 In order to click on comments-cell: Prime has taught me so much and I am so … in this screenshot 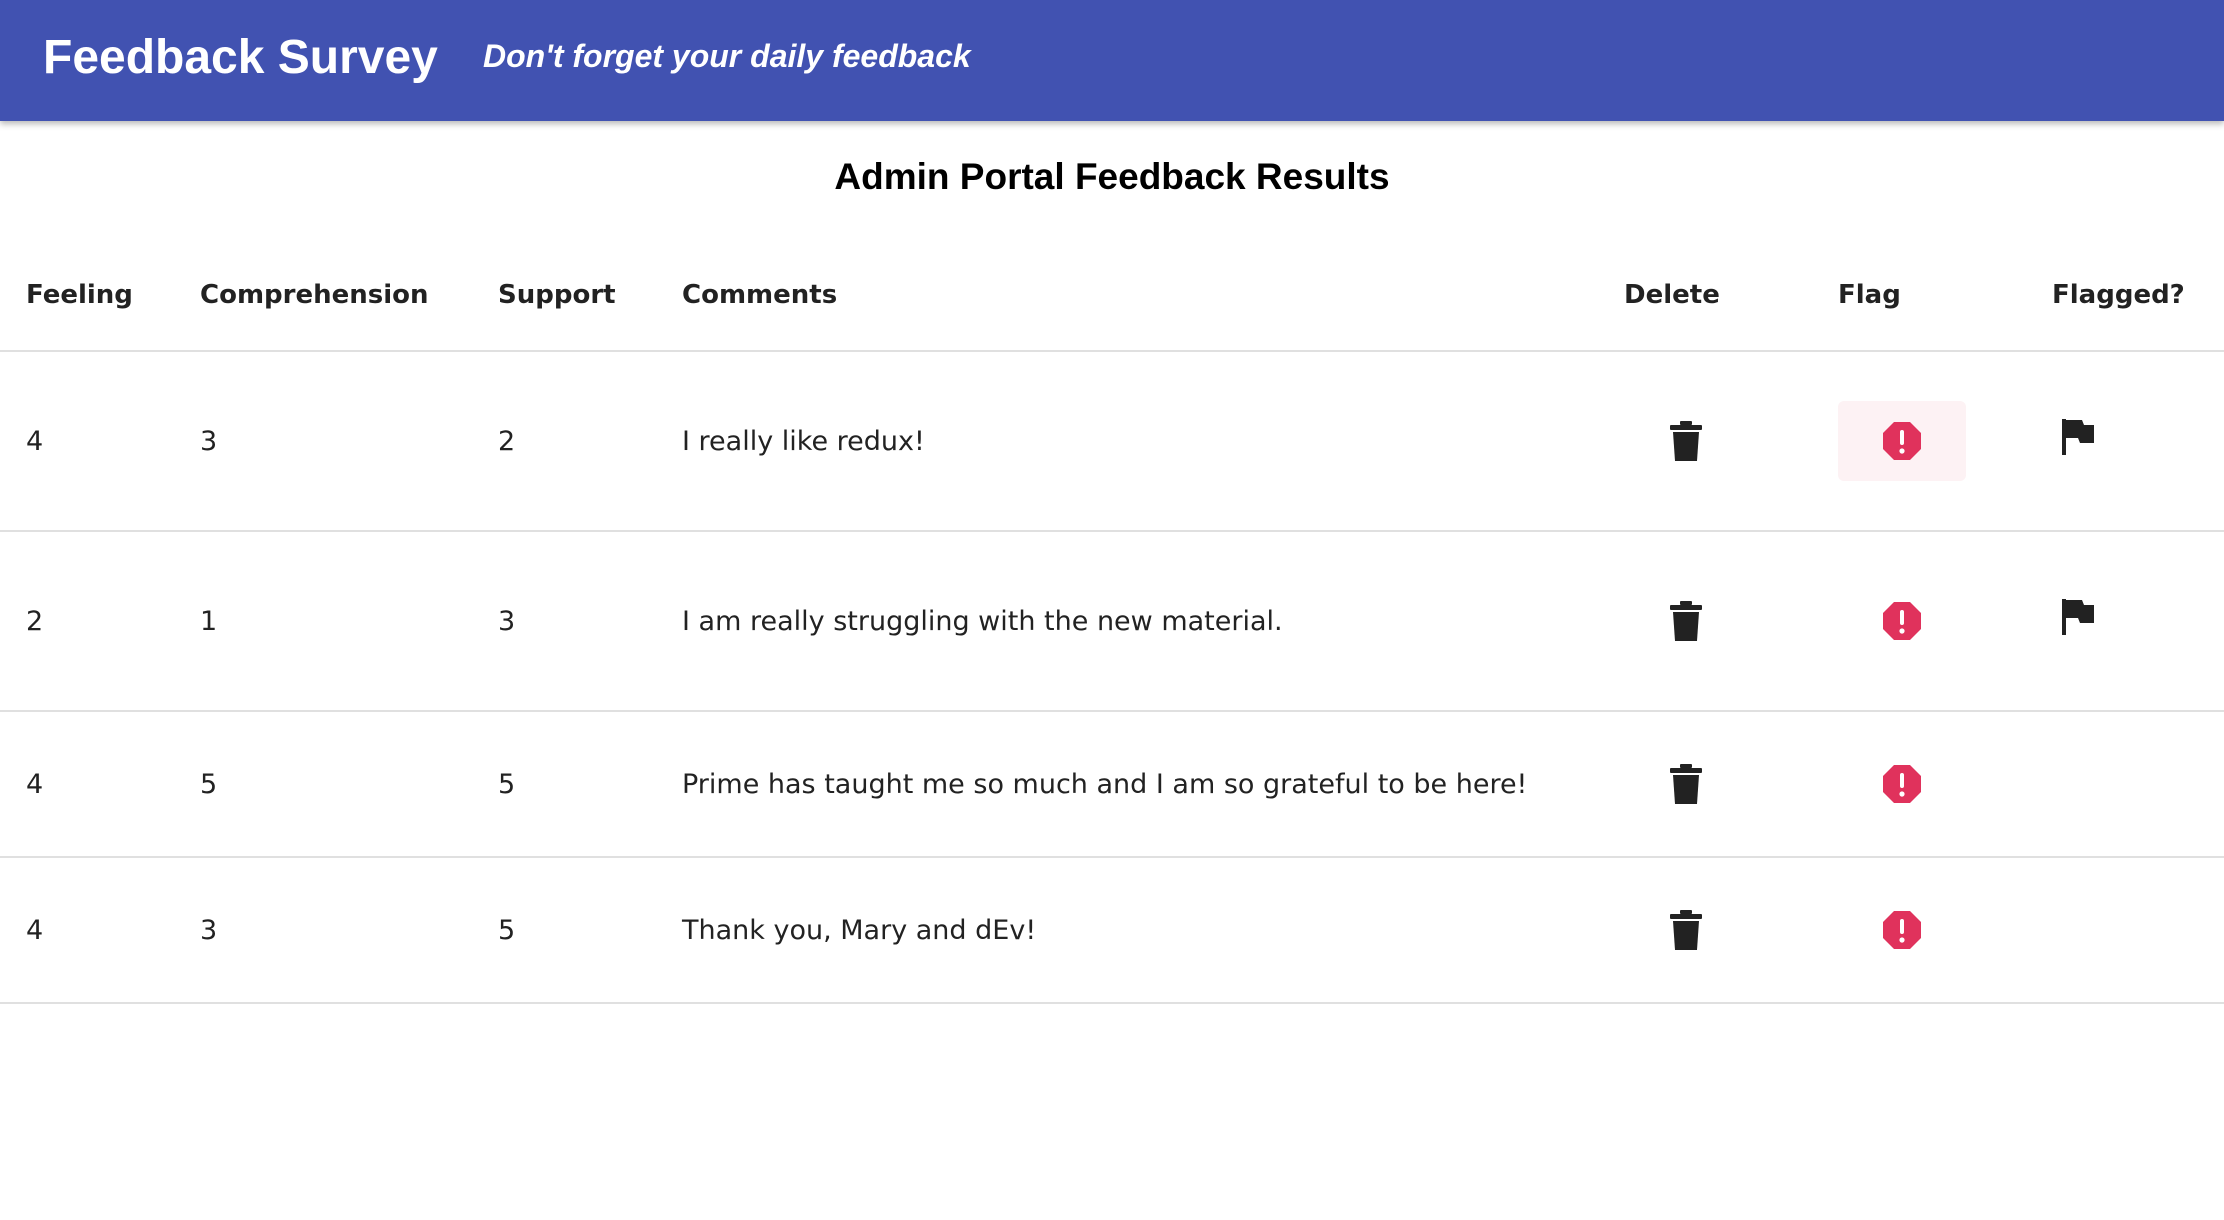, I will do `click(1105, 784)`.